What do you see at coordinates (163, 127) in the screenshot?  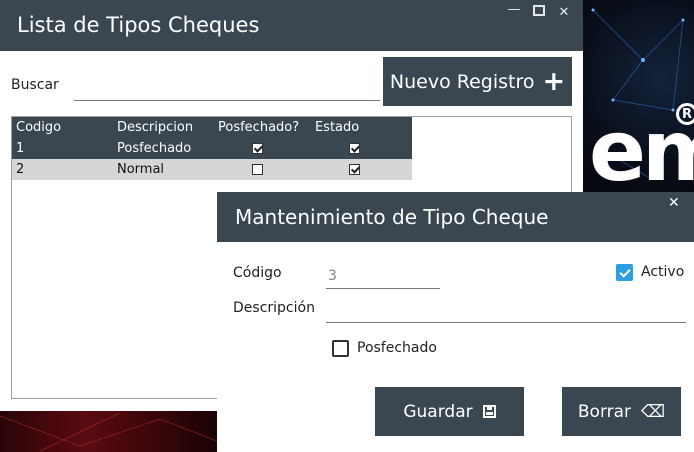 I see `column-header-descripcion: Descripcion` at bounding box center [163, 127].